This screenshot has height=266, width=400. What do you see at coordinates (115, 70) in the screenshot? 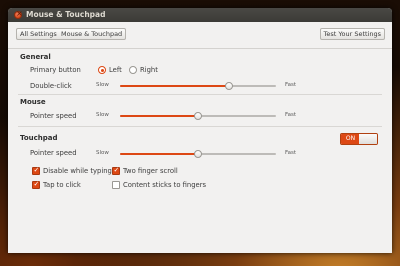
I see `radio-left-label: Left` at bounding box center [115, 70].